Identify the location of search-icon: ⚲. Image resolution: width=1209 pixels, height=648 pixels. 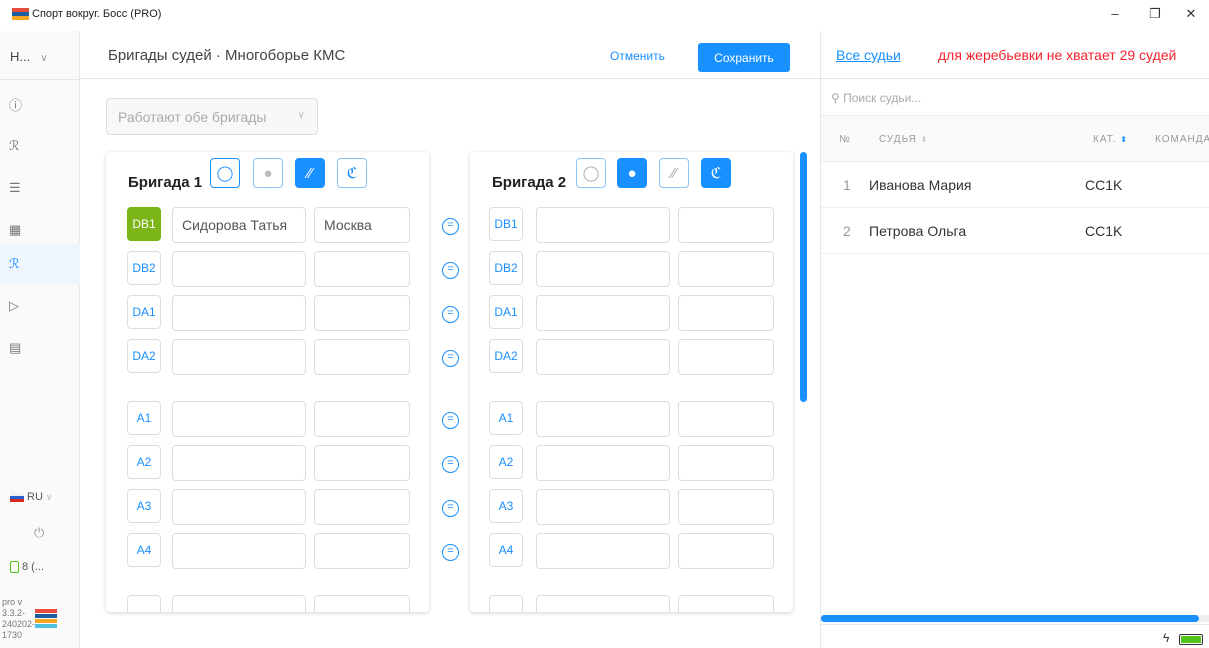
(837, 98).